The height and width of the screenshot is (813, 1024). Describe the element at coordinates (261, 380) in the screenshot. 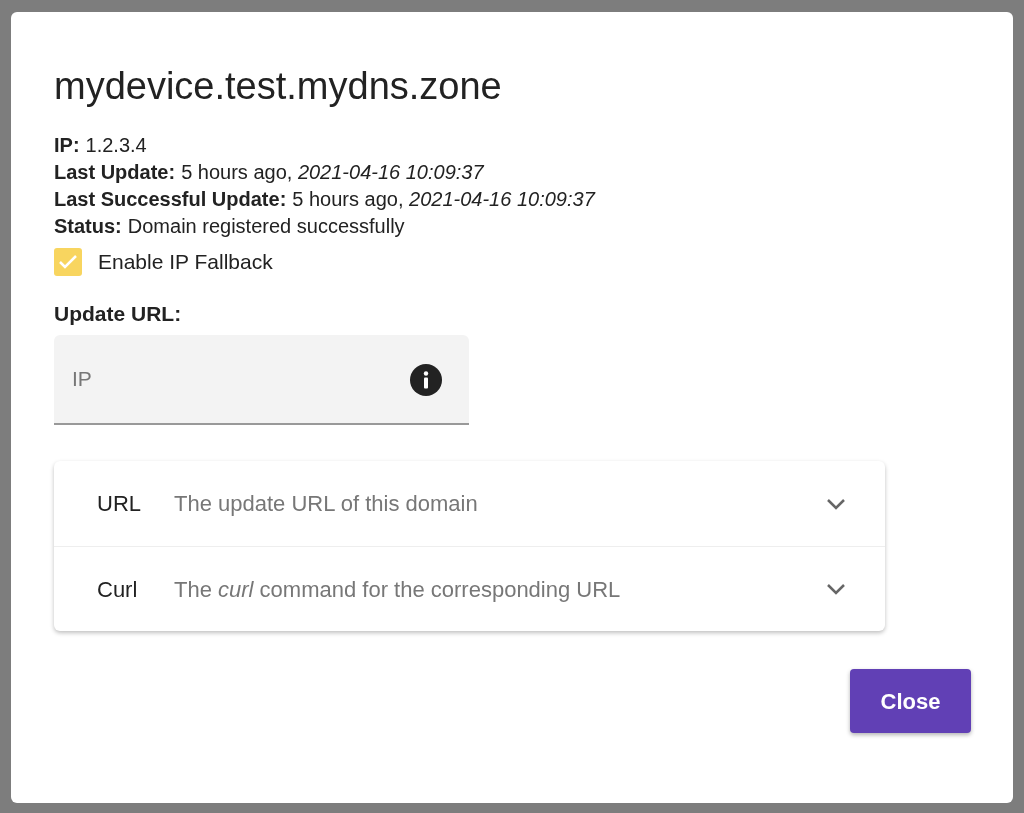

I see `ip-field: IP` at that location.